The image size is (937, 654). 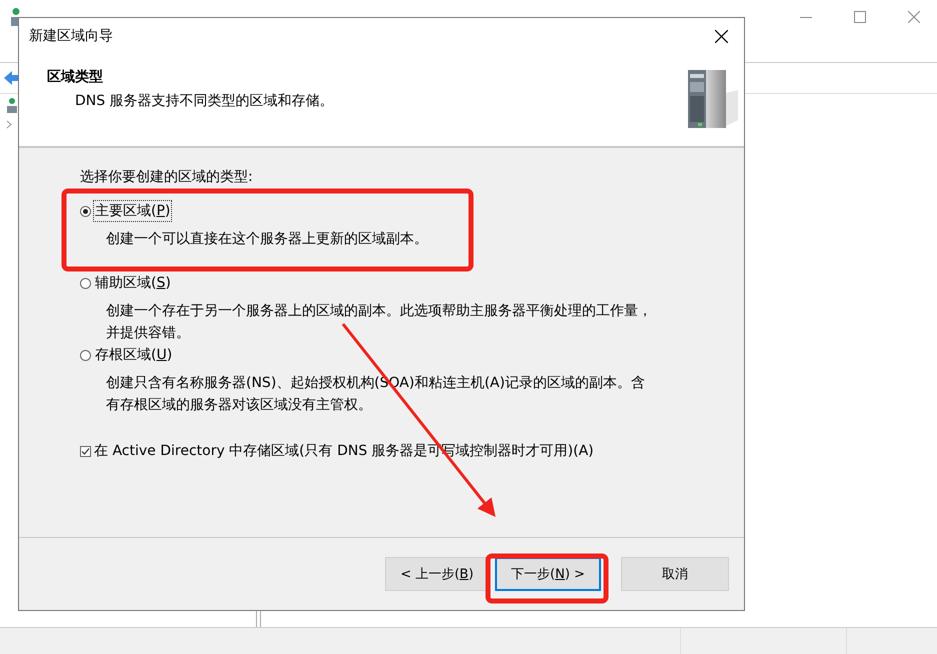 I want to click on maximize-icon, so click(x=860, y=17).